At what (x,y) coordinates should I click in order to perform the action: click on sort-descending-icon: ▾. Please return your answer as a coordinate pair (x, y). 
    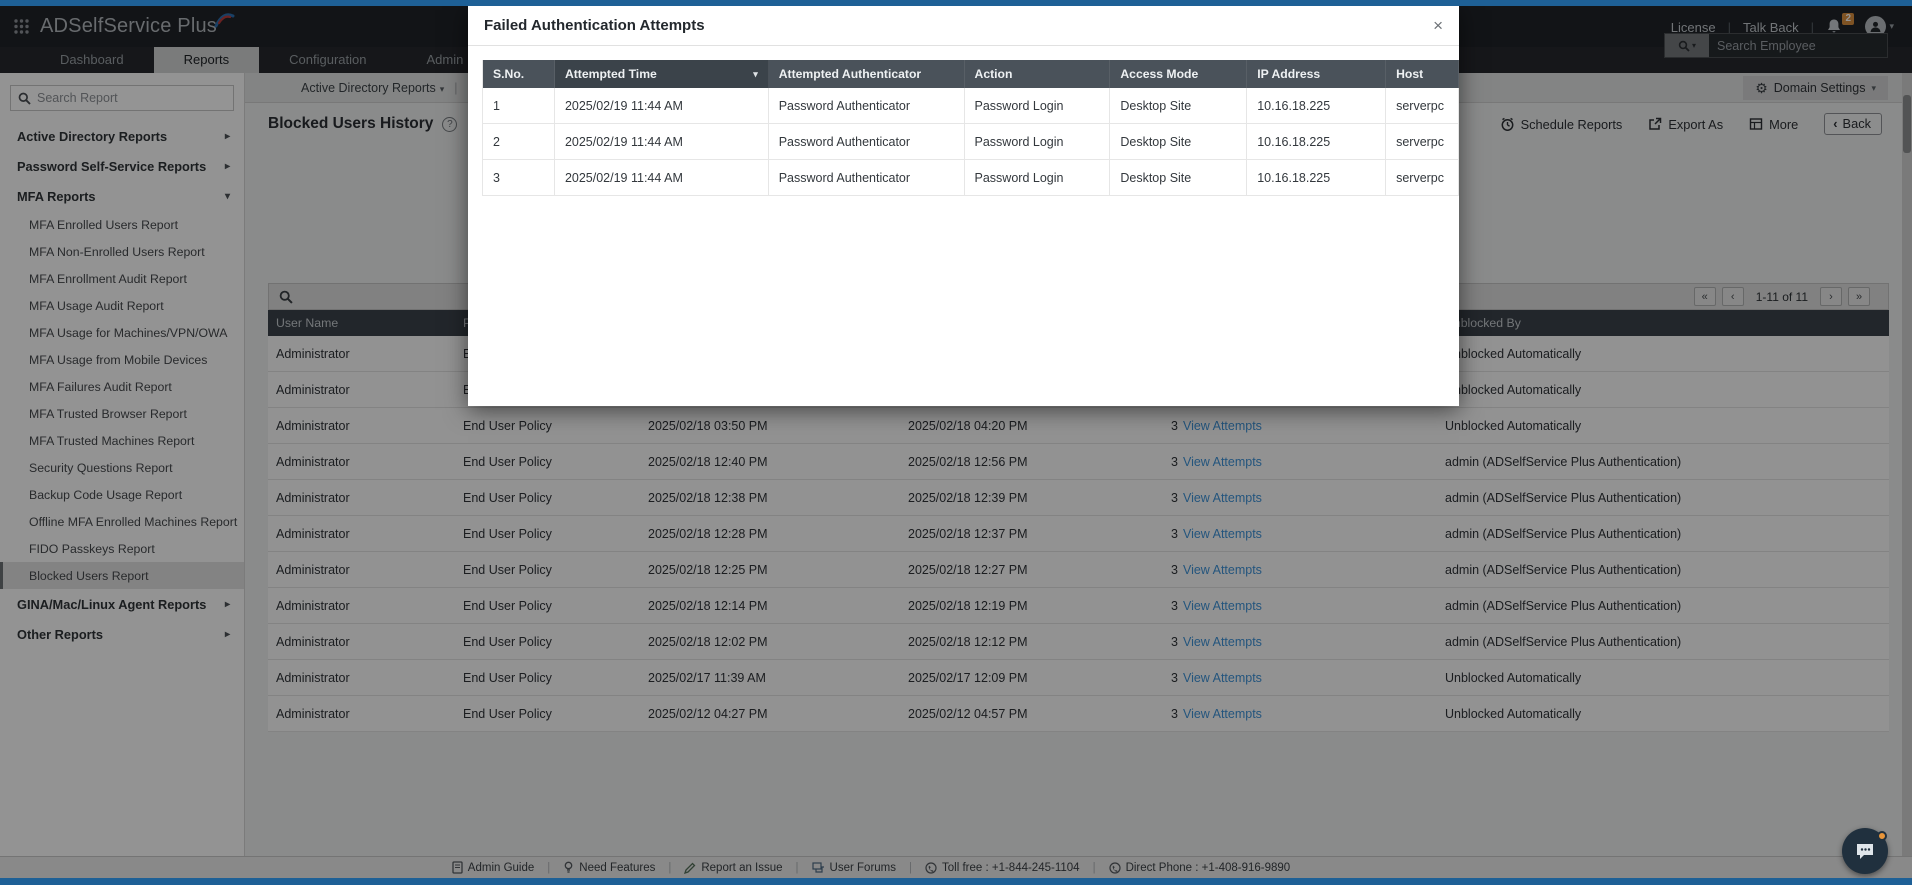
    Looking at the image, I should click on (755, 73).